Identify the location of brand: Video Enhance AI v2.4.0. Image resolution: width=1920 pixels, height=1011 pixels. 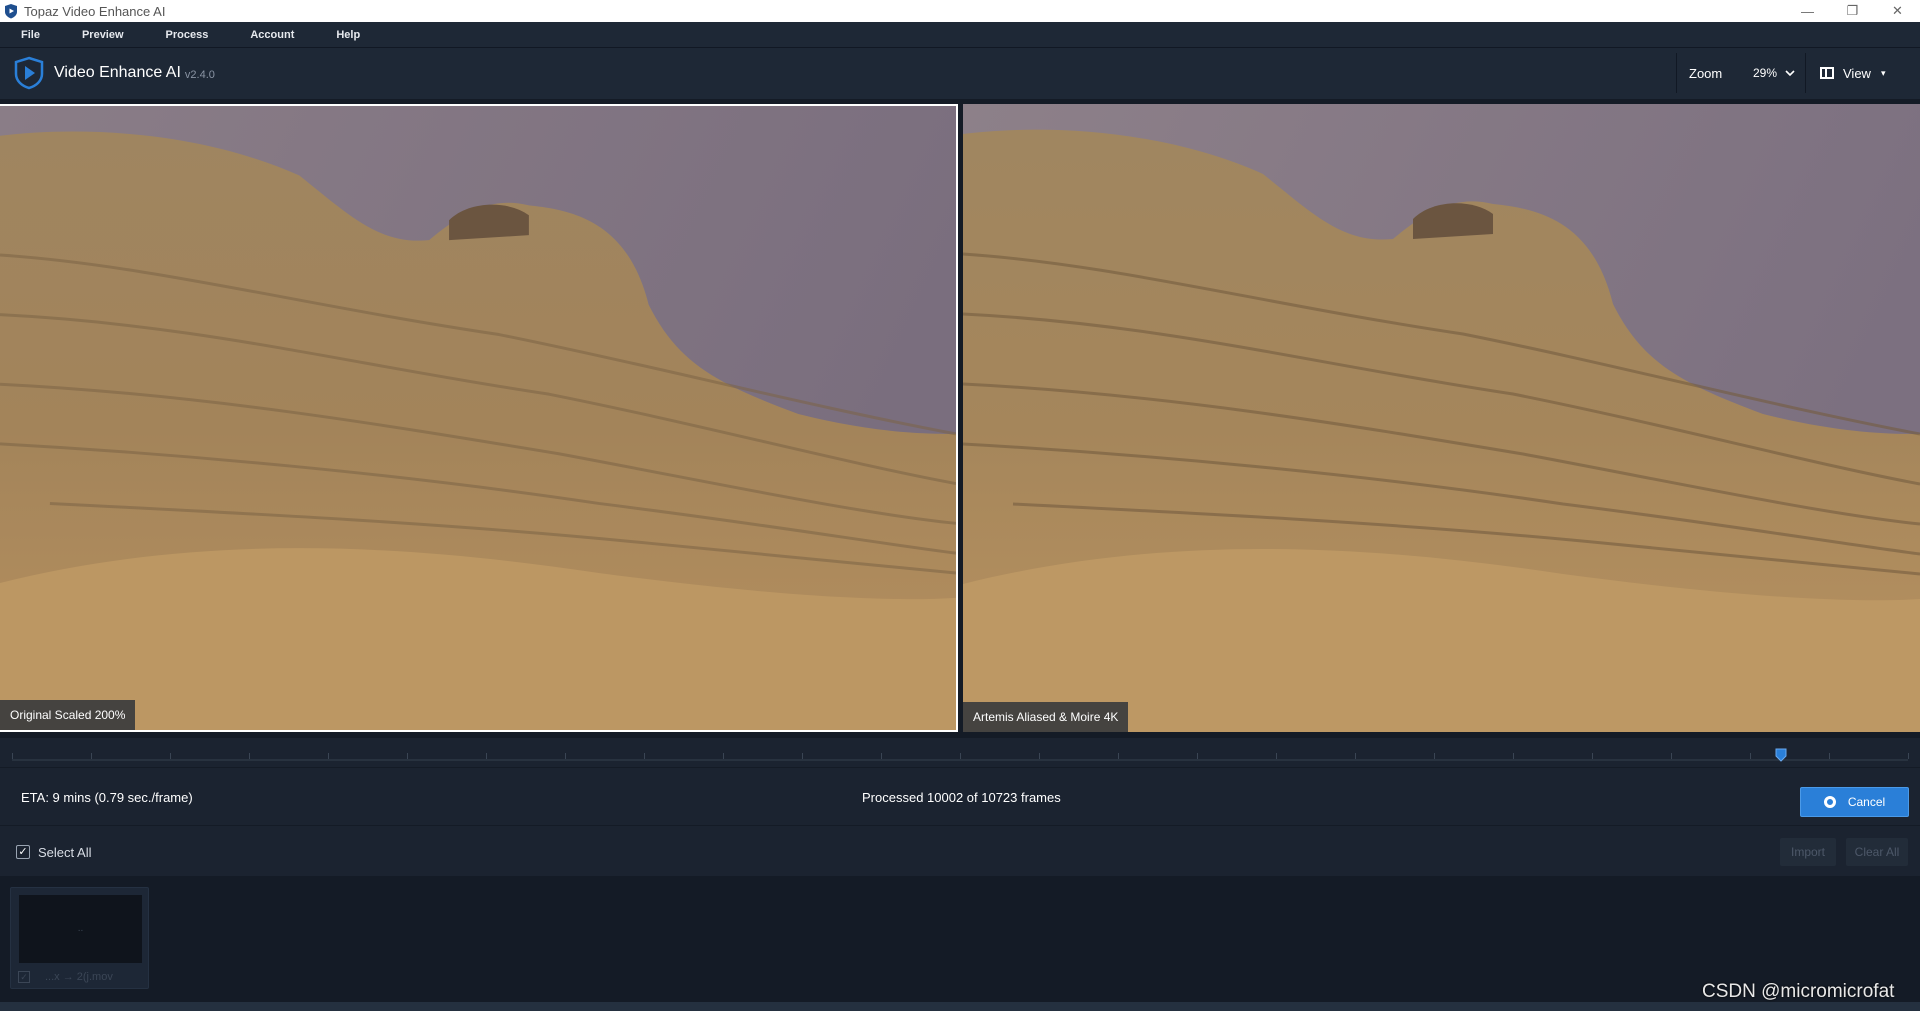
(113, 73).